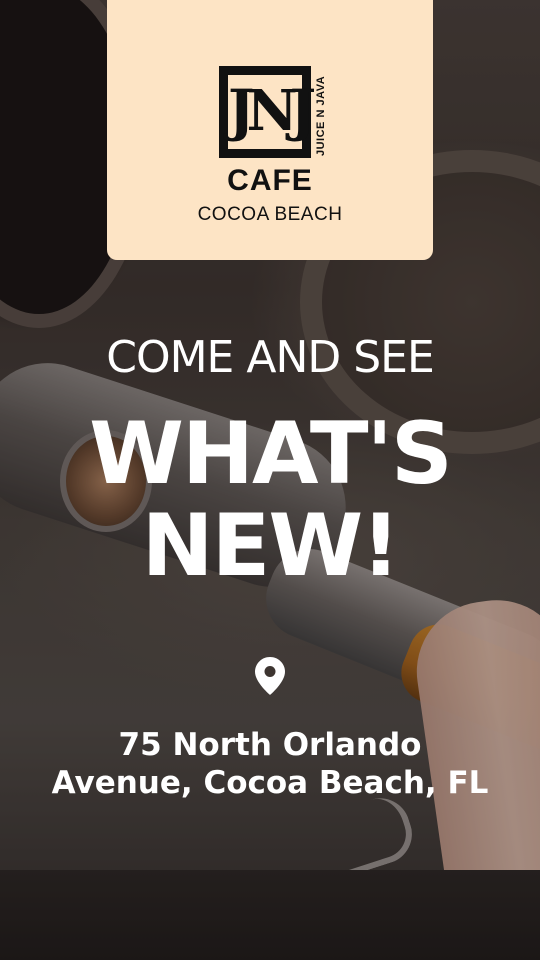  Describe the element at coordinates (271, 454) in the screenshot. I see `headline-big-line1: WHAT'S` at that location.